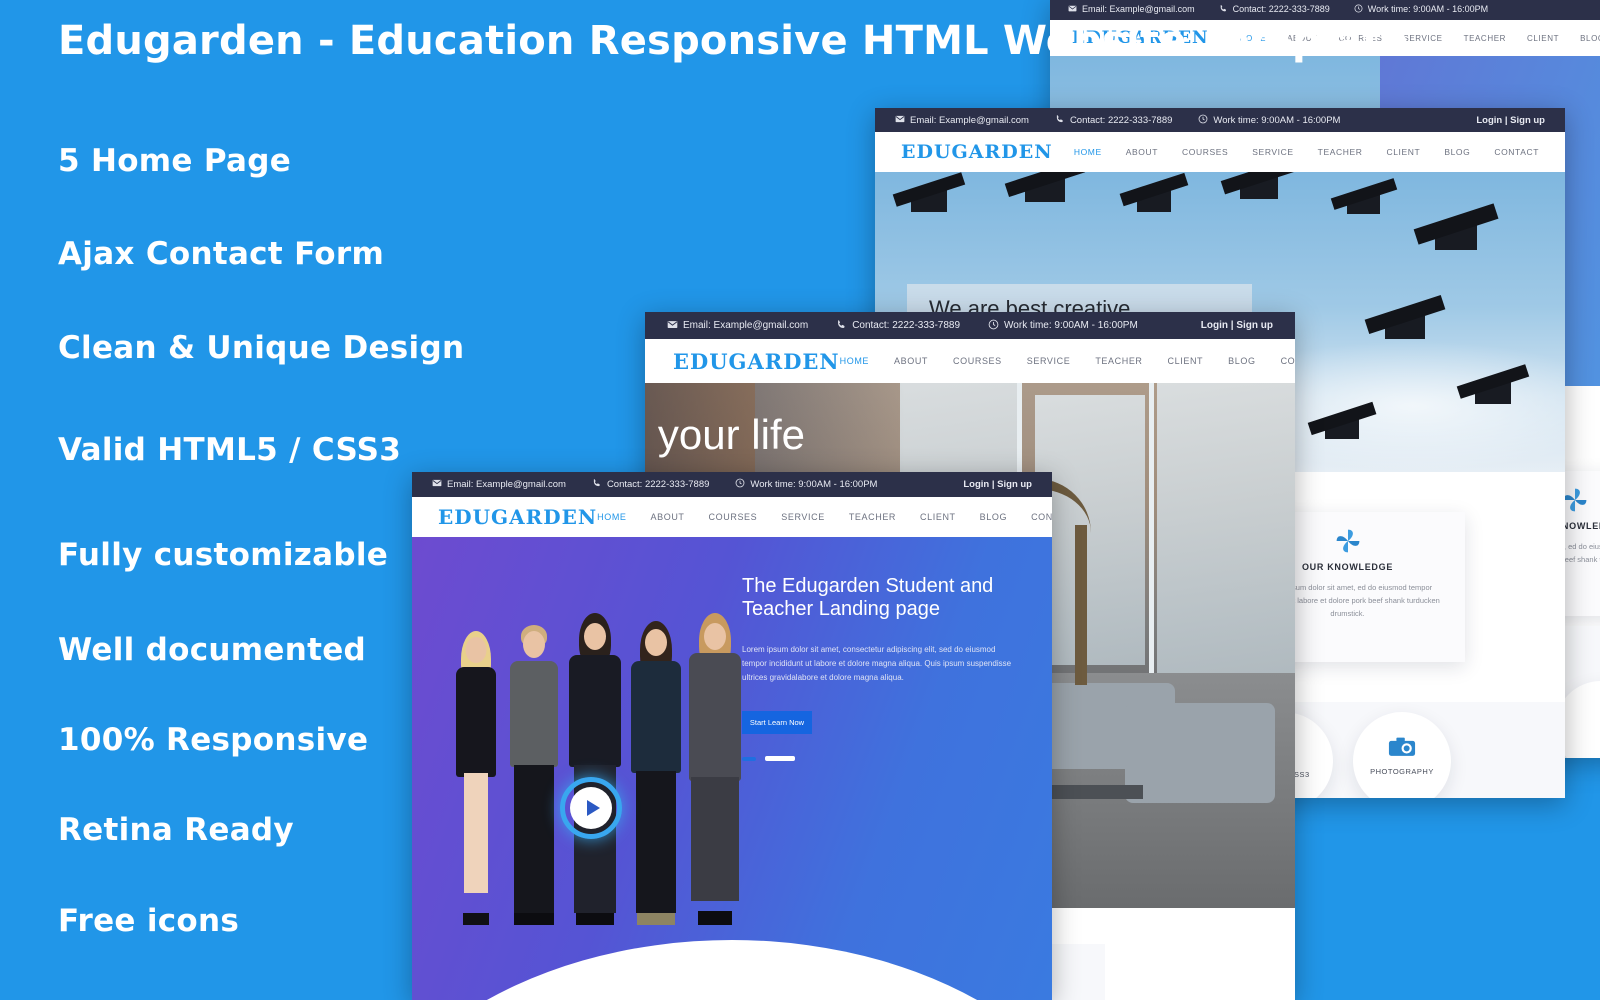 Image resolution: width=1600 pixels, height=1000 pixels. Describe the element at coordinates (212, 650) in the screenshot. I see `feature-item-6: Well documented` at that location.